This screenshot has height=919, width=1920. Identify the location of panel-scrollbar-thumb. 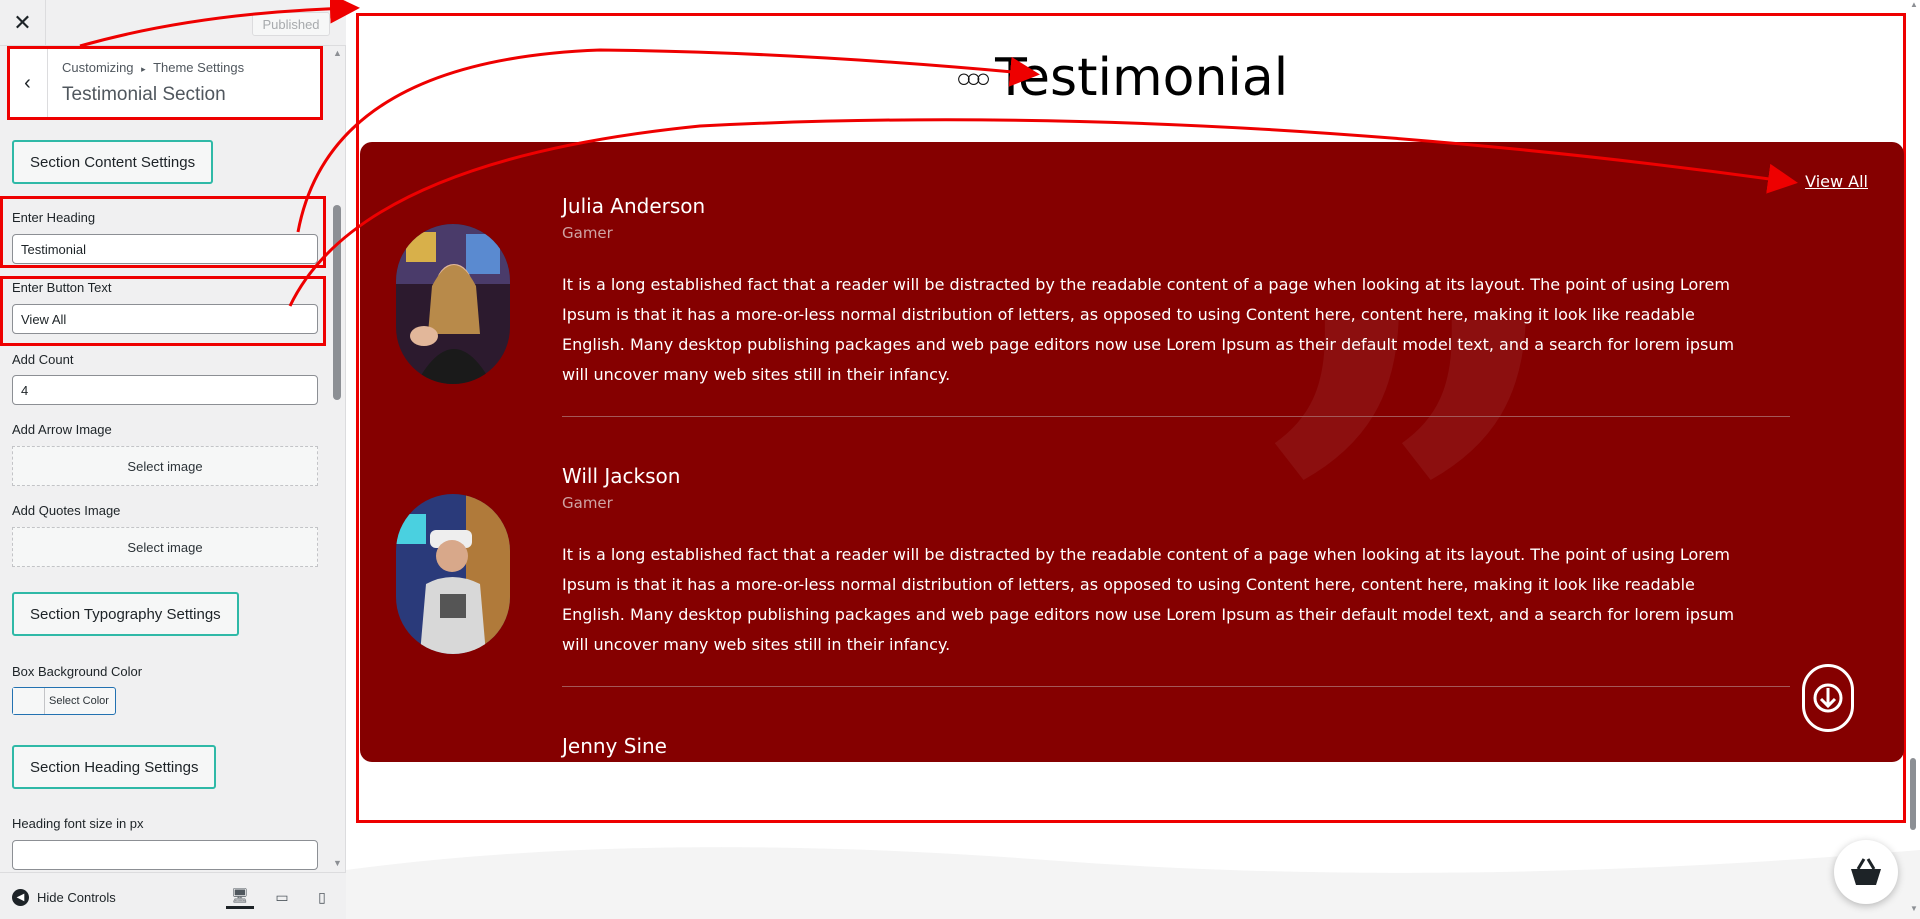
(337, 302).